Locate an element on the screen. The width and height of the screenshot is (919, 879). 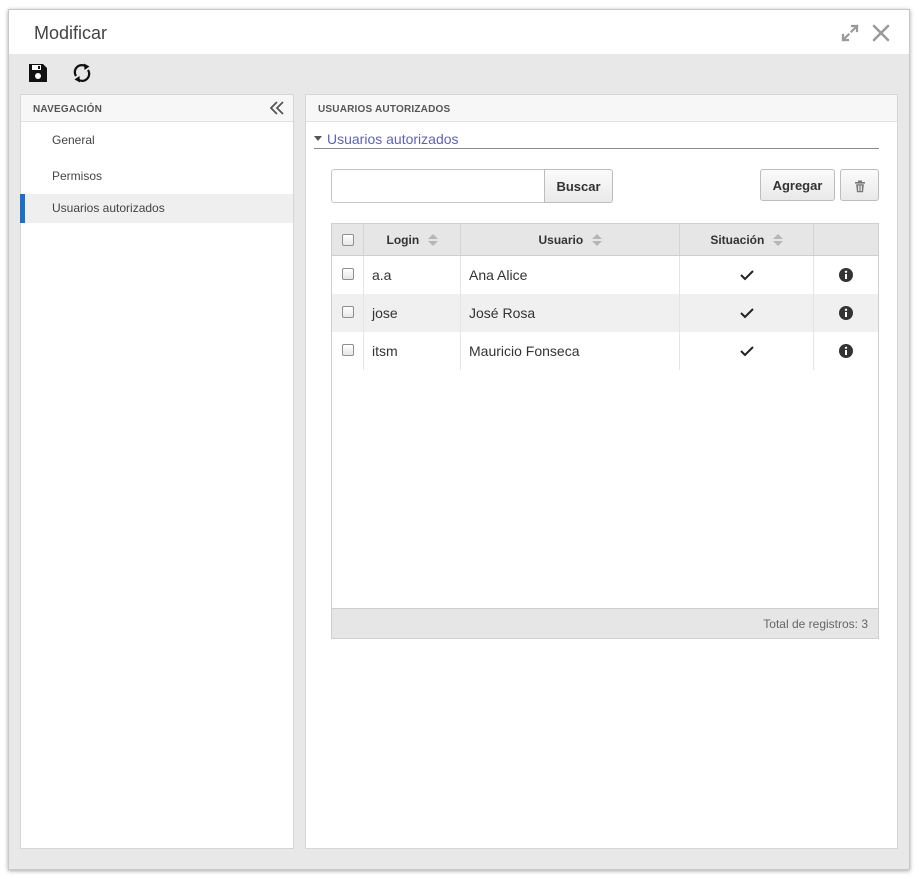
save-icon is located at coordinates (38, 73).